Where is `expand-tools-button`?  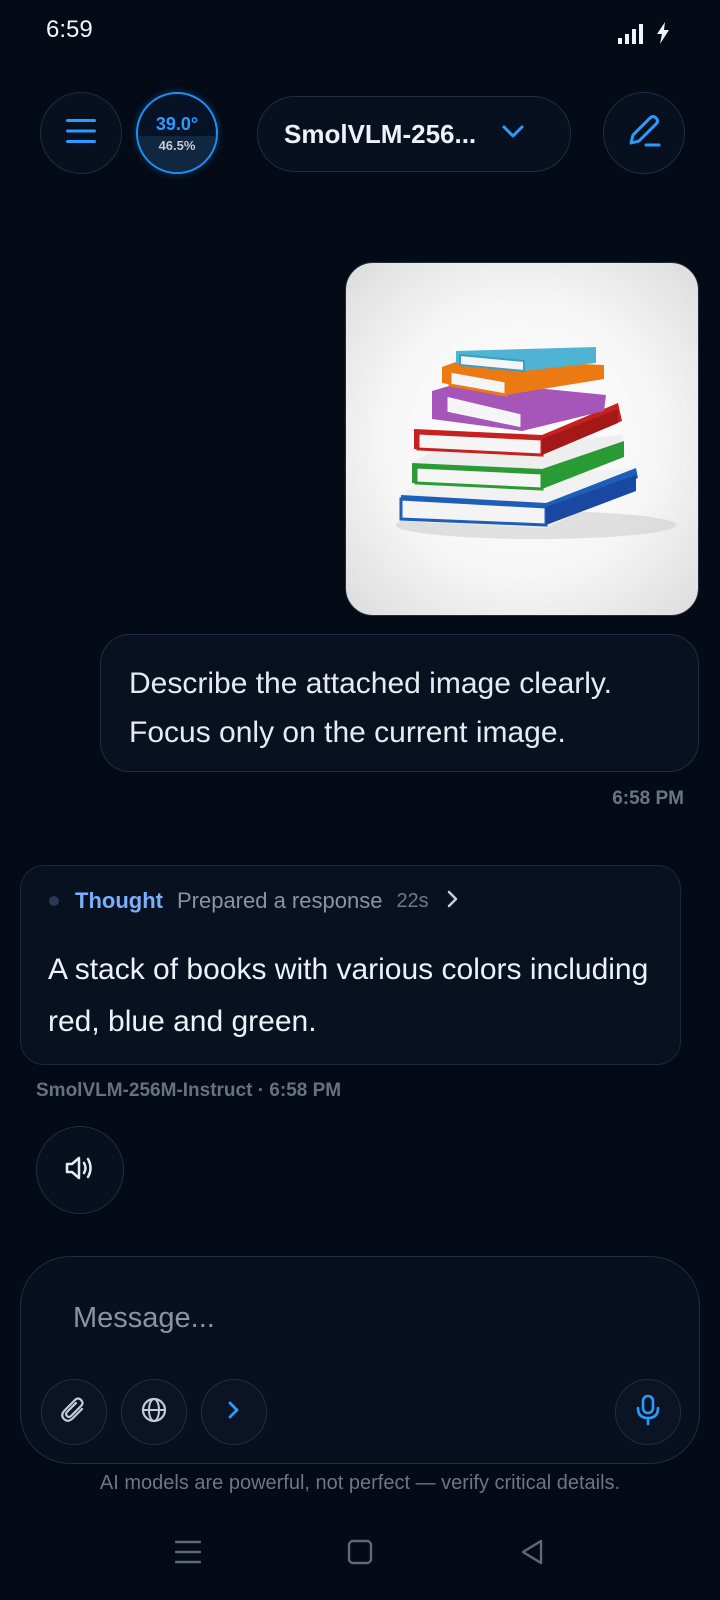
expand-tools-button is located at coordinates (234, 1412).